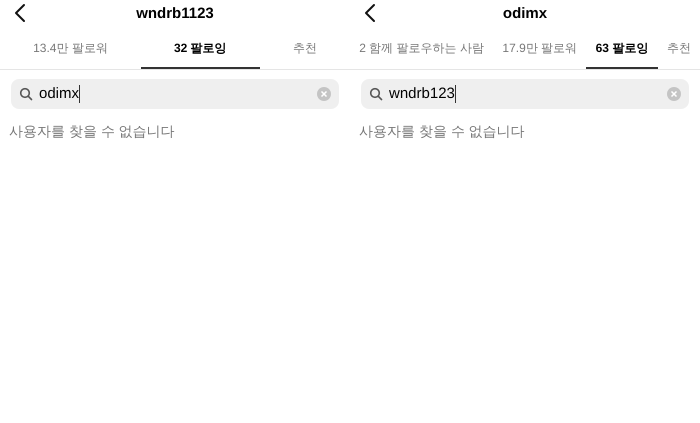 The width and height of the screenshot is (700, 423). What do you see at coordinates (525, 14) in the screenshot?
I see `profile-title: odimx` at bounding box center [525, 14].